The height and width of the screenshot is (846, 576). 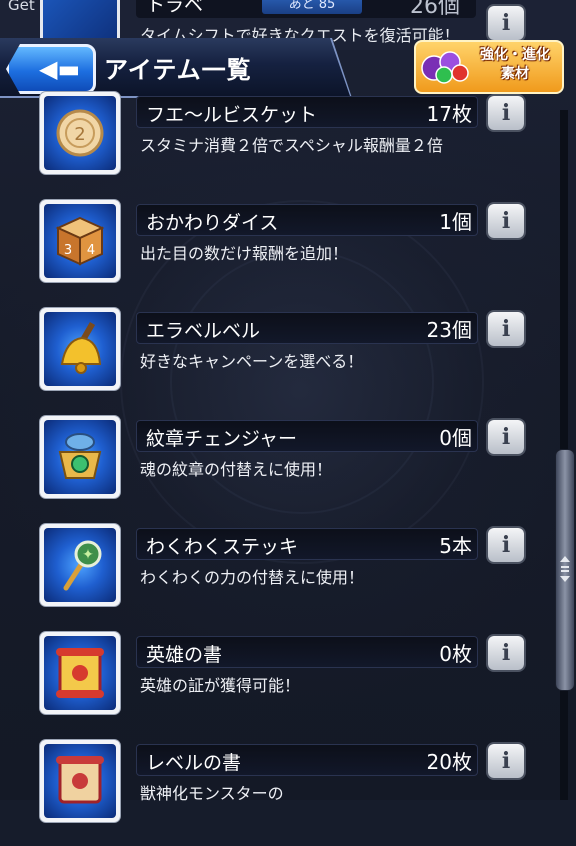 What do you see at coordinates (288, 68) in the screenshot?
I see `header: ◀▬ アイテム一覧 強化・進化 素材` at bounding box center [288, 68].